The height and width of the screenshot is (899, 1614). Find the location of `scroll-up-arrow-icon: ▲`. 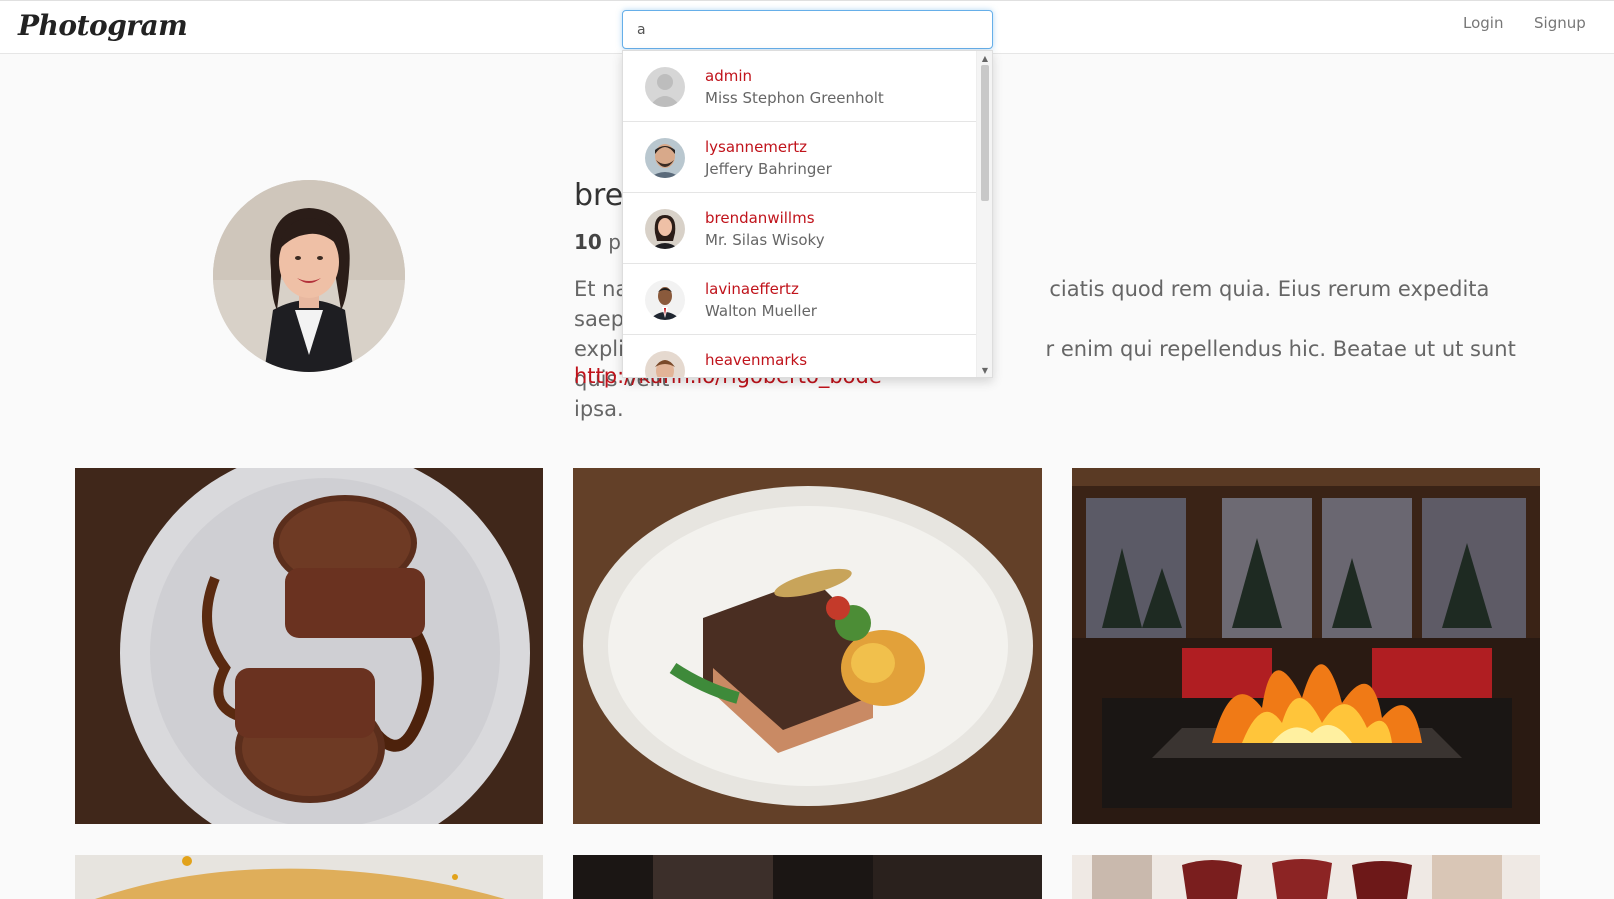

scroll-up-arrow-icon: ▲ is located at coordinates (984, 59).